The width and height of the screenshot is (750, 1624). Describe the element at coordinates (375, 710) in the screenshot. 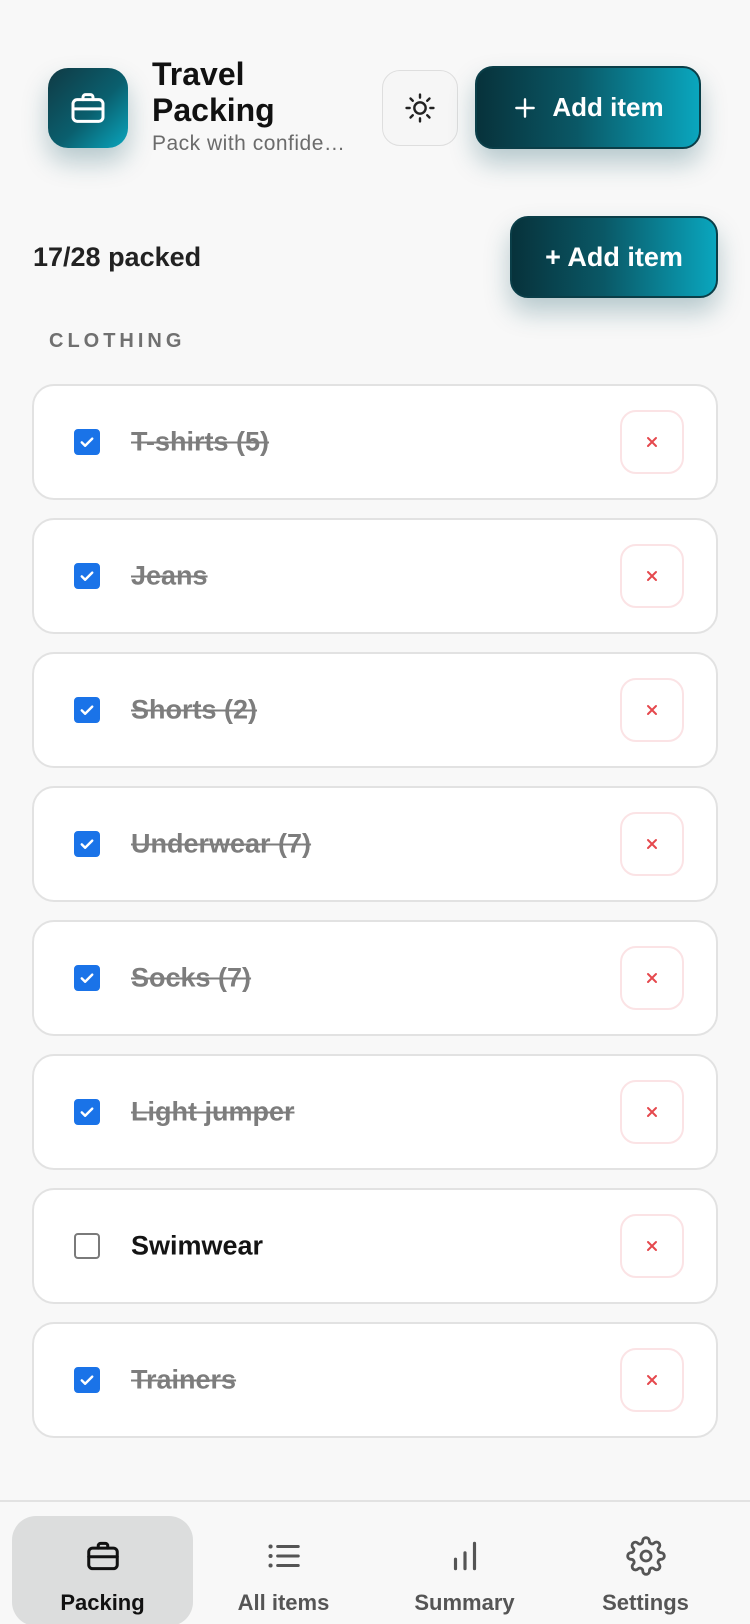

I see `list-item: Shorts (2)` at that location.